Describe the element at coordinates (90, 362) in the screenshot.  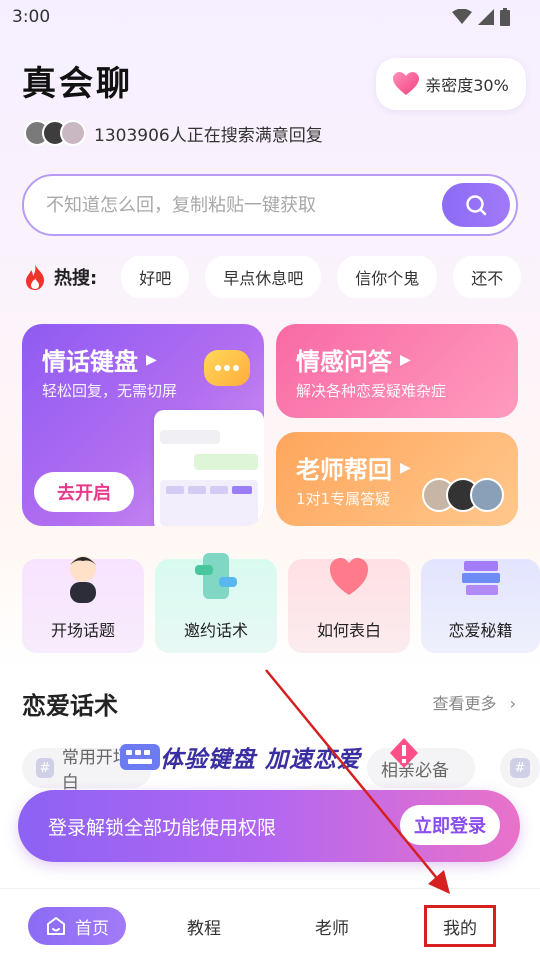
I see `keyboard-card-title-text: 情话键盘` at that location.